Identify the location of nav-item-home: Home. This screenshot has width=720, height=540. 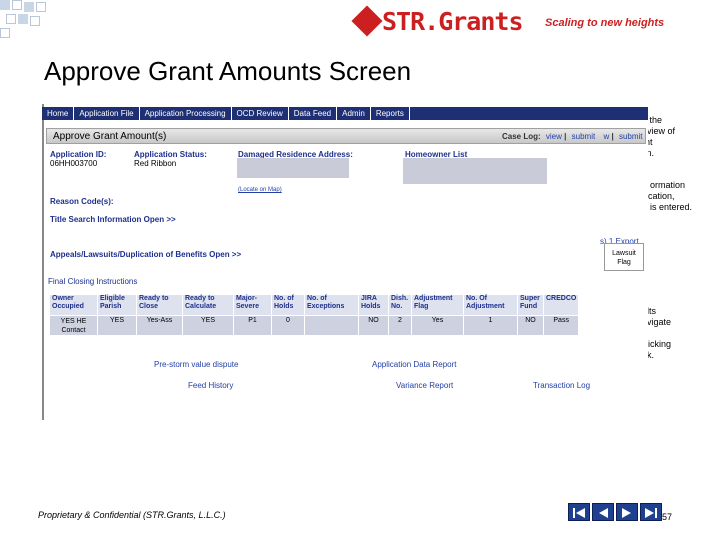
(58, 113).